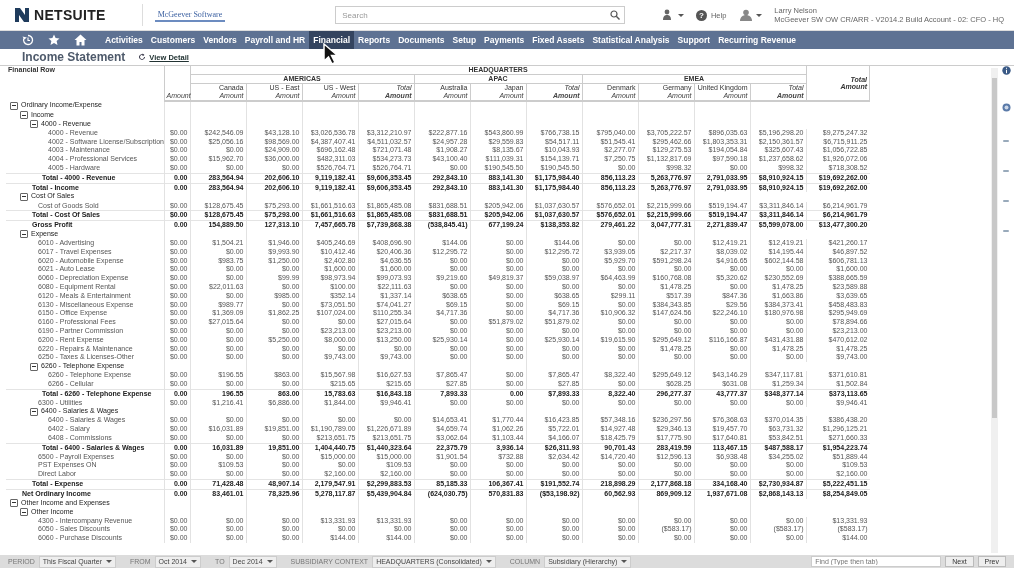 This screenshot has width=1014, height=568. What do you see at coordinates (332, 40) in the screenshot?
I see `nav-tab: Financial` at bounding box center [332, 40].